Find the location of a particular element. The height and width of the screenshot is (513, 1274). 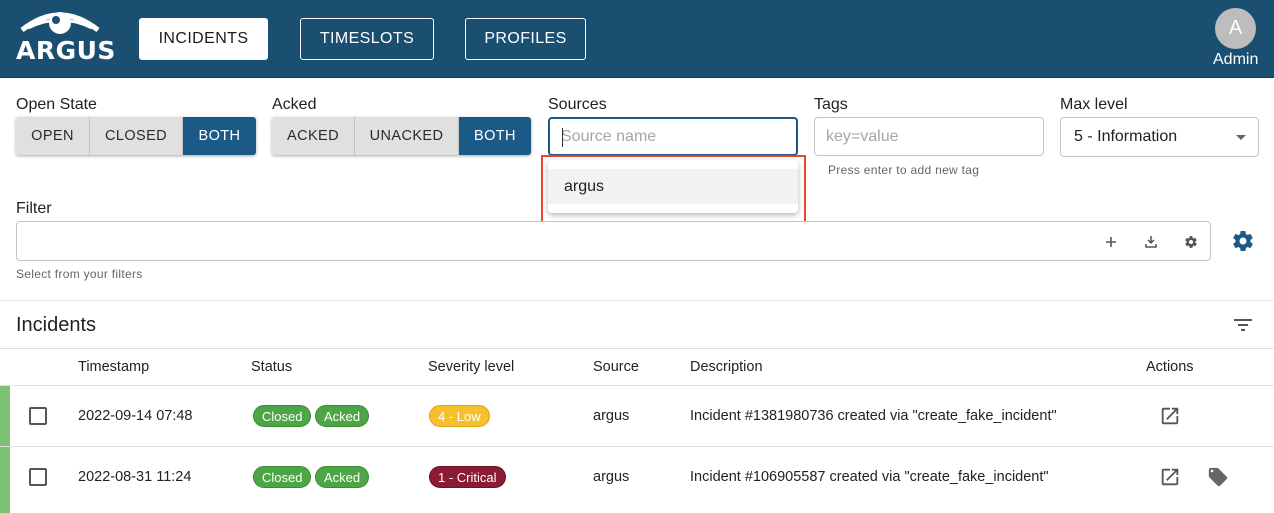

filter-settings-gear-icon is located at coordinates (1243, 241).